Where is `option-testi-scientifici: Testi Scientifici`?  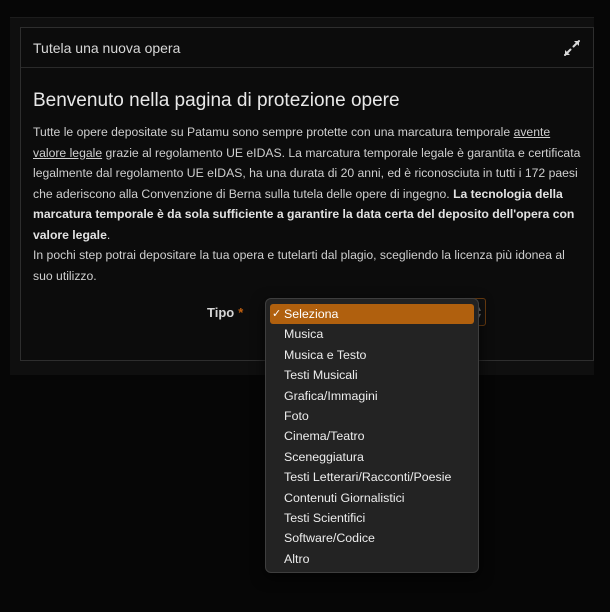 option-testi-scientifici: Testi Scientifici is located at coordinates (372, 518).